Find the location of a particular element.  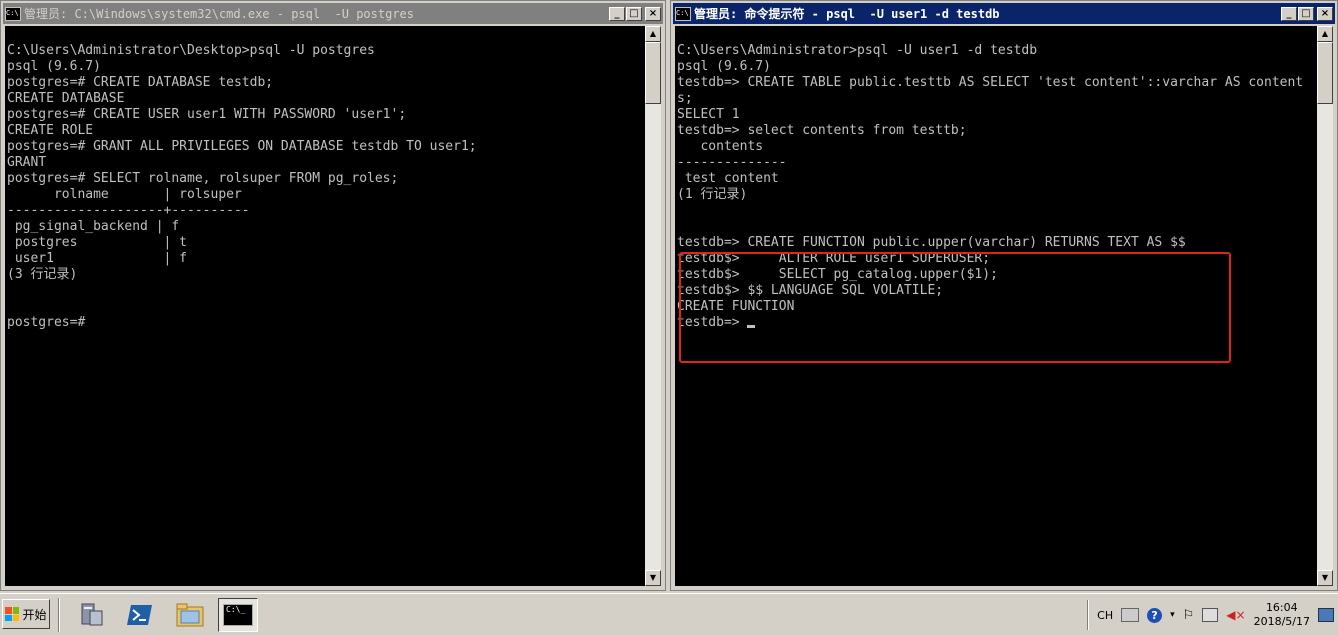

network-icon is located at coordinates (1210, 615).